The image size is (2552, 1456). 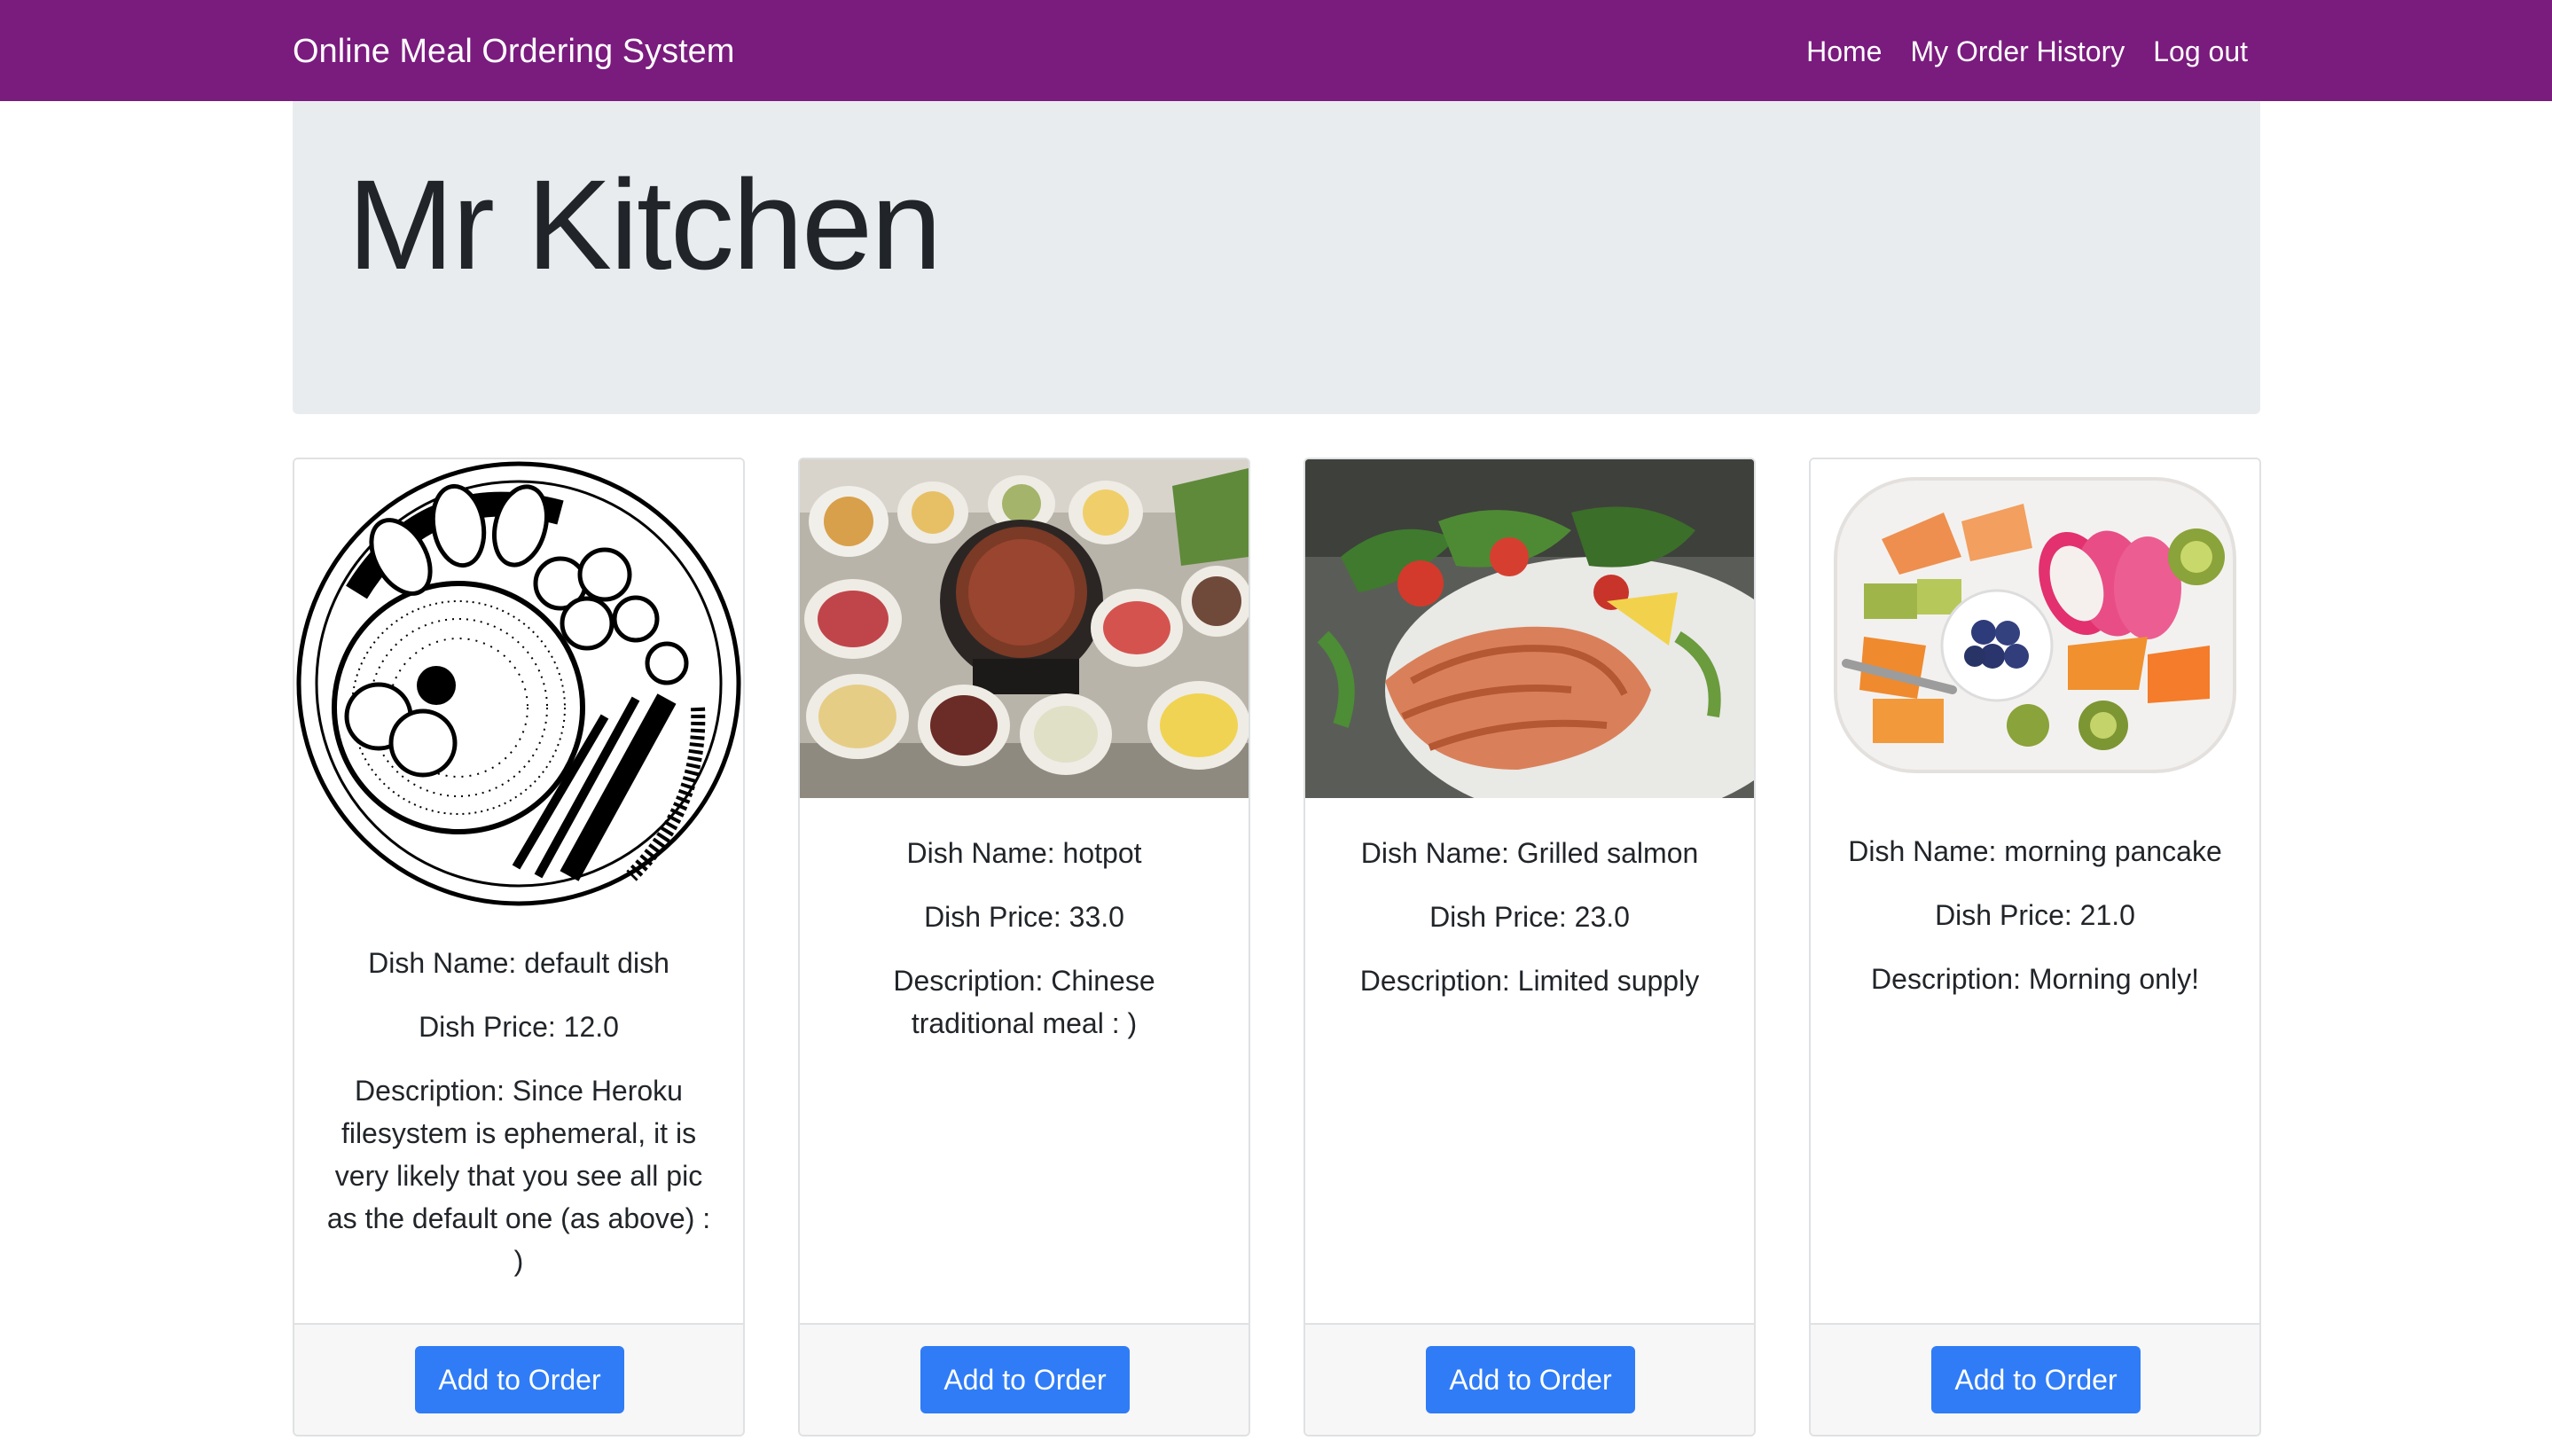 What do you see at coordinates (519, 1027) in the screenshot?
I see `dish-price: Dish Price: 12.0` at bounding box center [519, 1027].